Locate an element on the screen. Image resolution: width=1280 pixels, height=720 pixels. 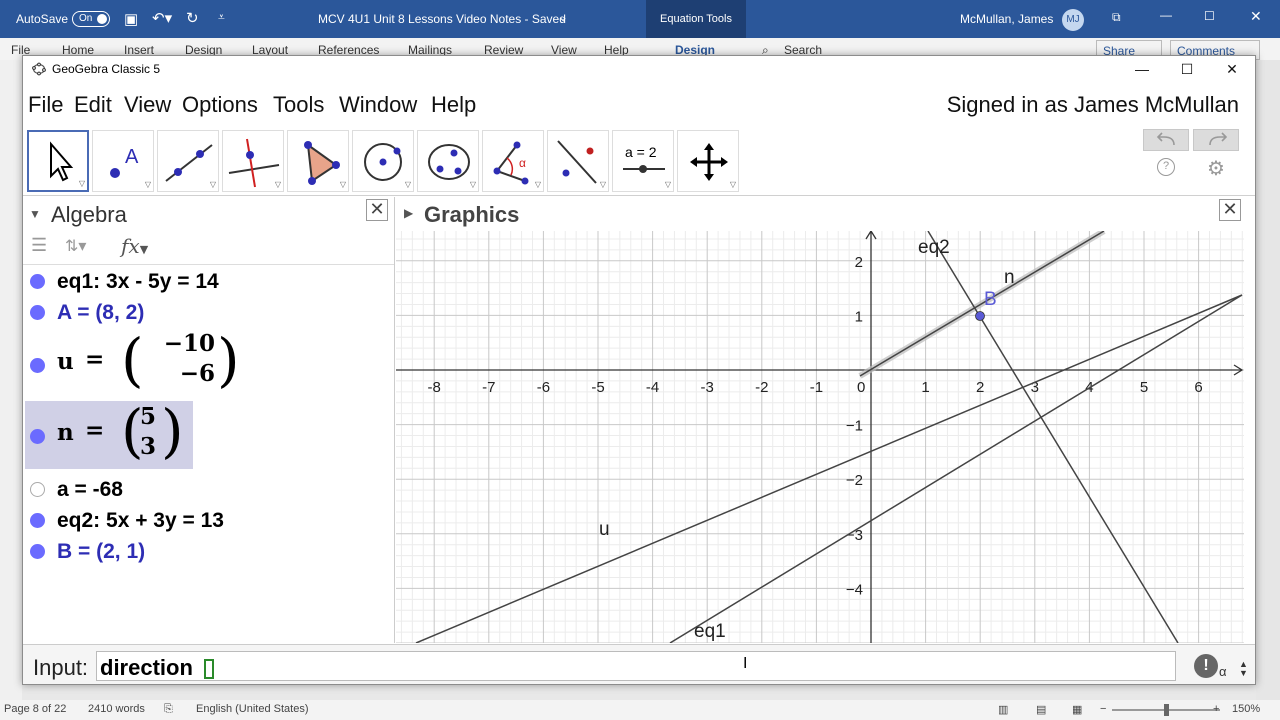
menu-view: View is located at coordinates (147, 105).